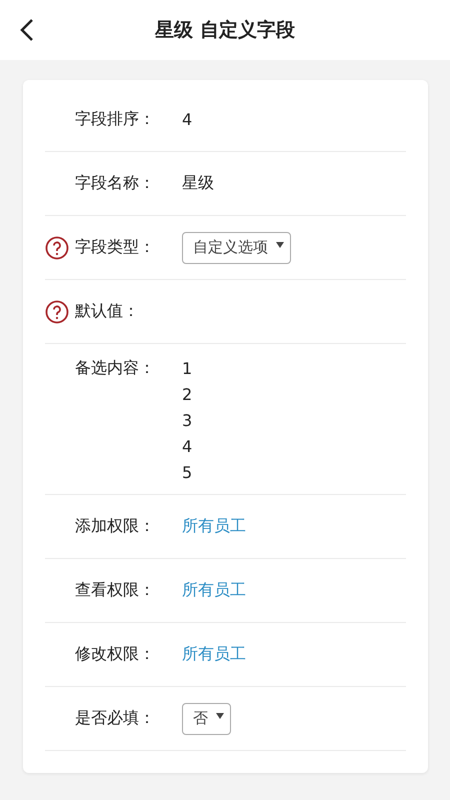 This screenshot has height=800, width=450. What do you see at coordinates (236, 248) in the screenshot?
I see `select-dropdown: 自定义选项` at bounding box center [236, 248].